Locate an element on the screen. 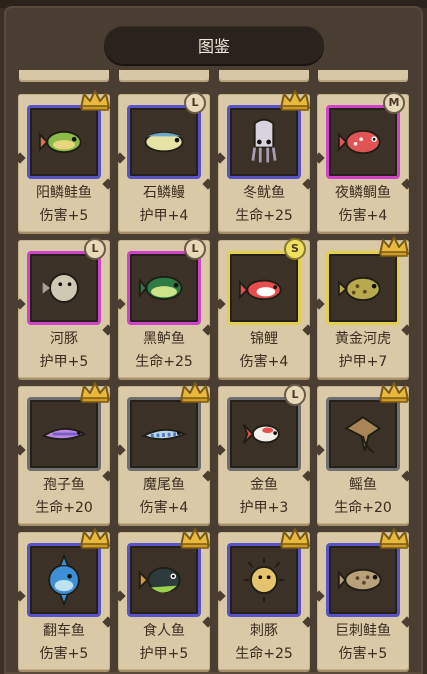 Image resolution: width=427 pixels, height=674 pixels. fish-stat: 护甲+4 is located at coordinates (164, 216).